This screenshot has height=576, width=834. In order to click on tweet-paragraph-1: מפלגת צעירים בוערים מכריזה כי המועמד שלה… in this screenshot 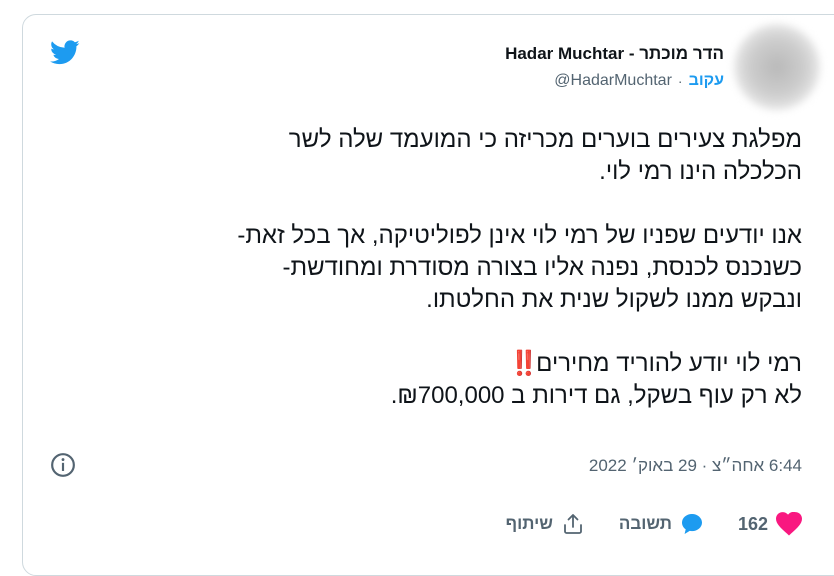, I will do `click(422, 156)`.